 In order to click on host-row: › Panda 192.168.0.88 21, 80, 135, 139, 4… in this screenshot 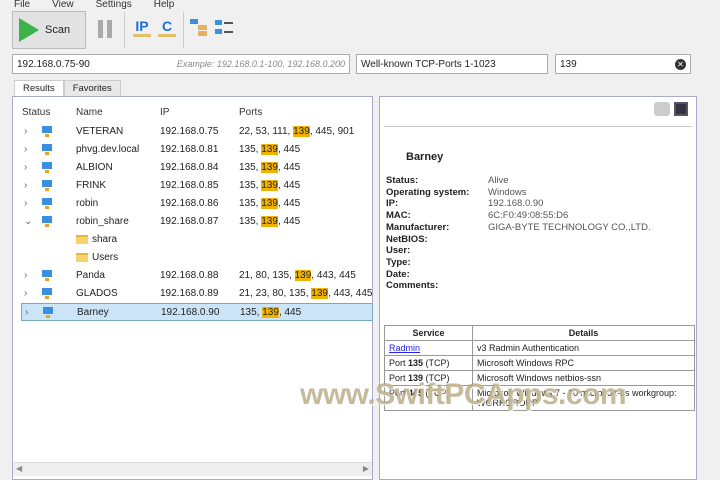, I will do `click(197, 276)`.